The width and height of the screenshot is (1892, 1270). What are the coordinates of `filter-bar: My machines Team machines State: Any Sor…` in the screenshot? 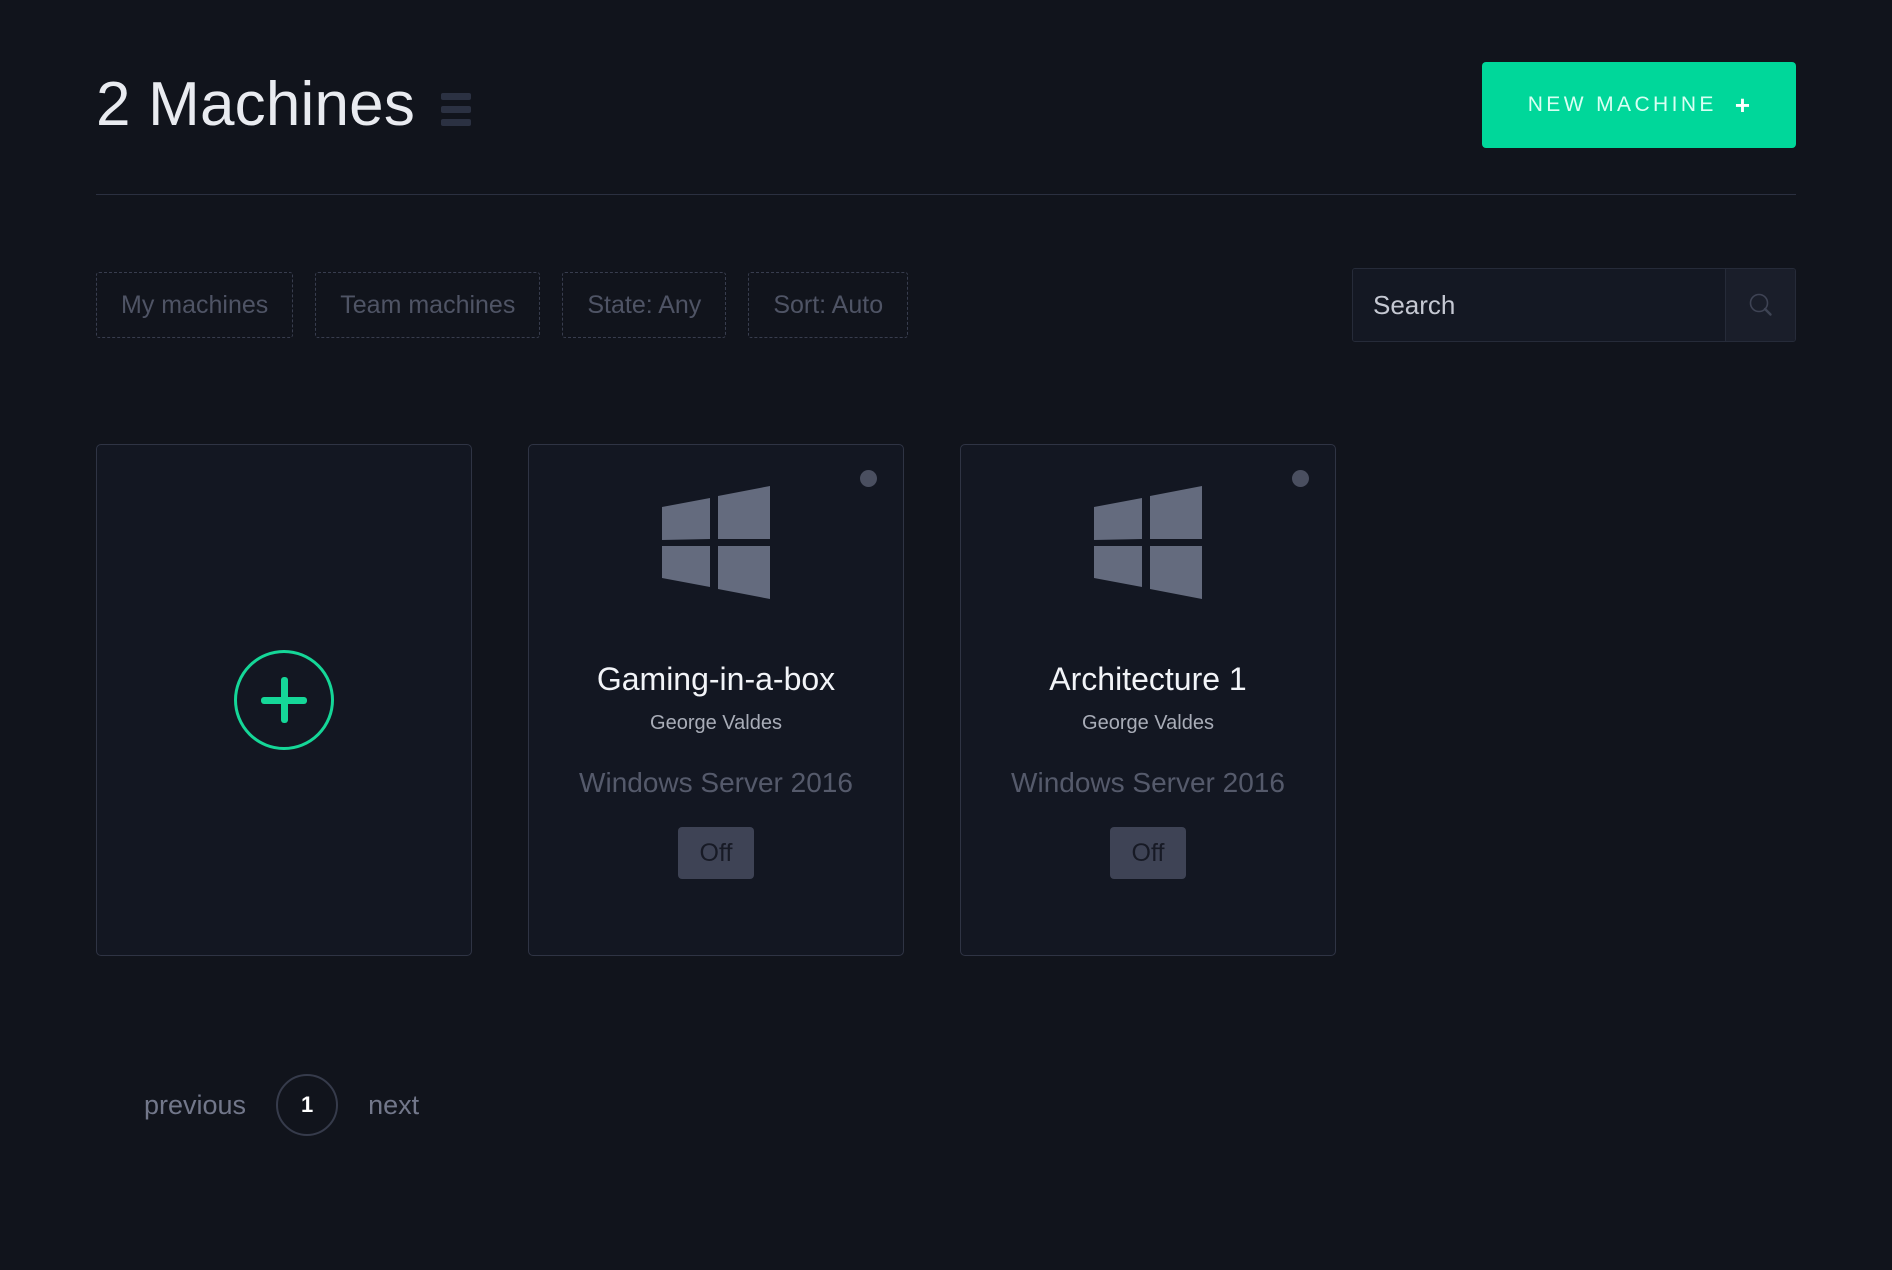 It's located at (946, 305).